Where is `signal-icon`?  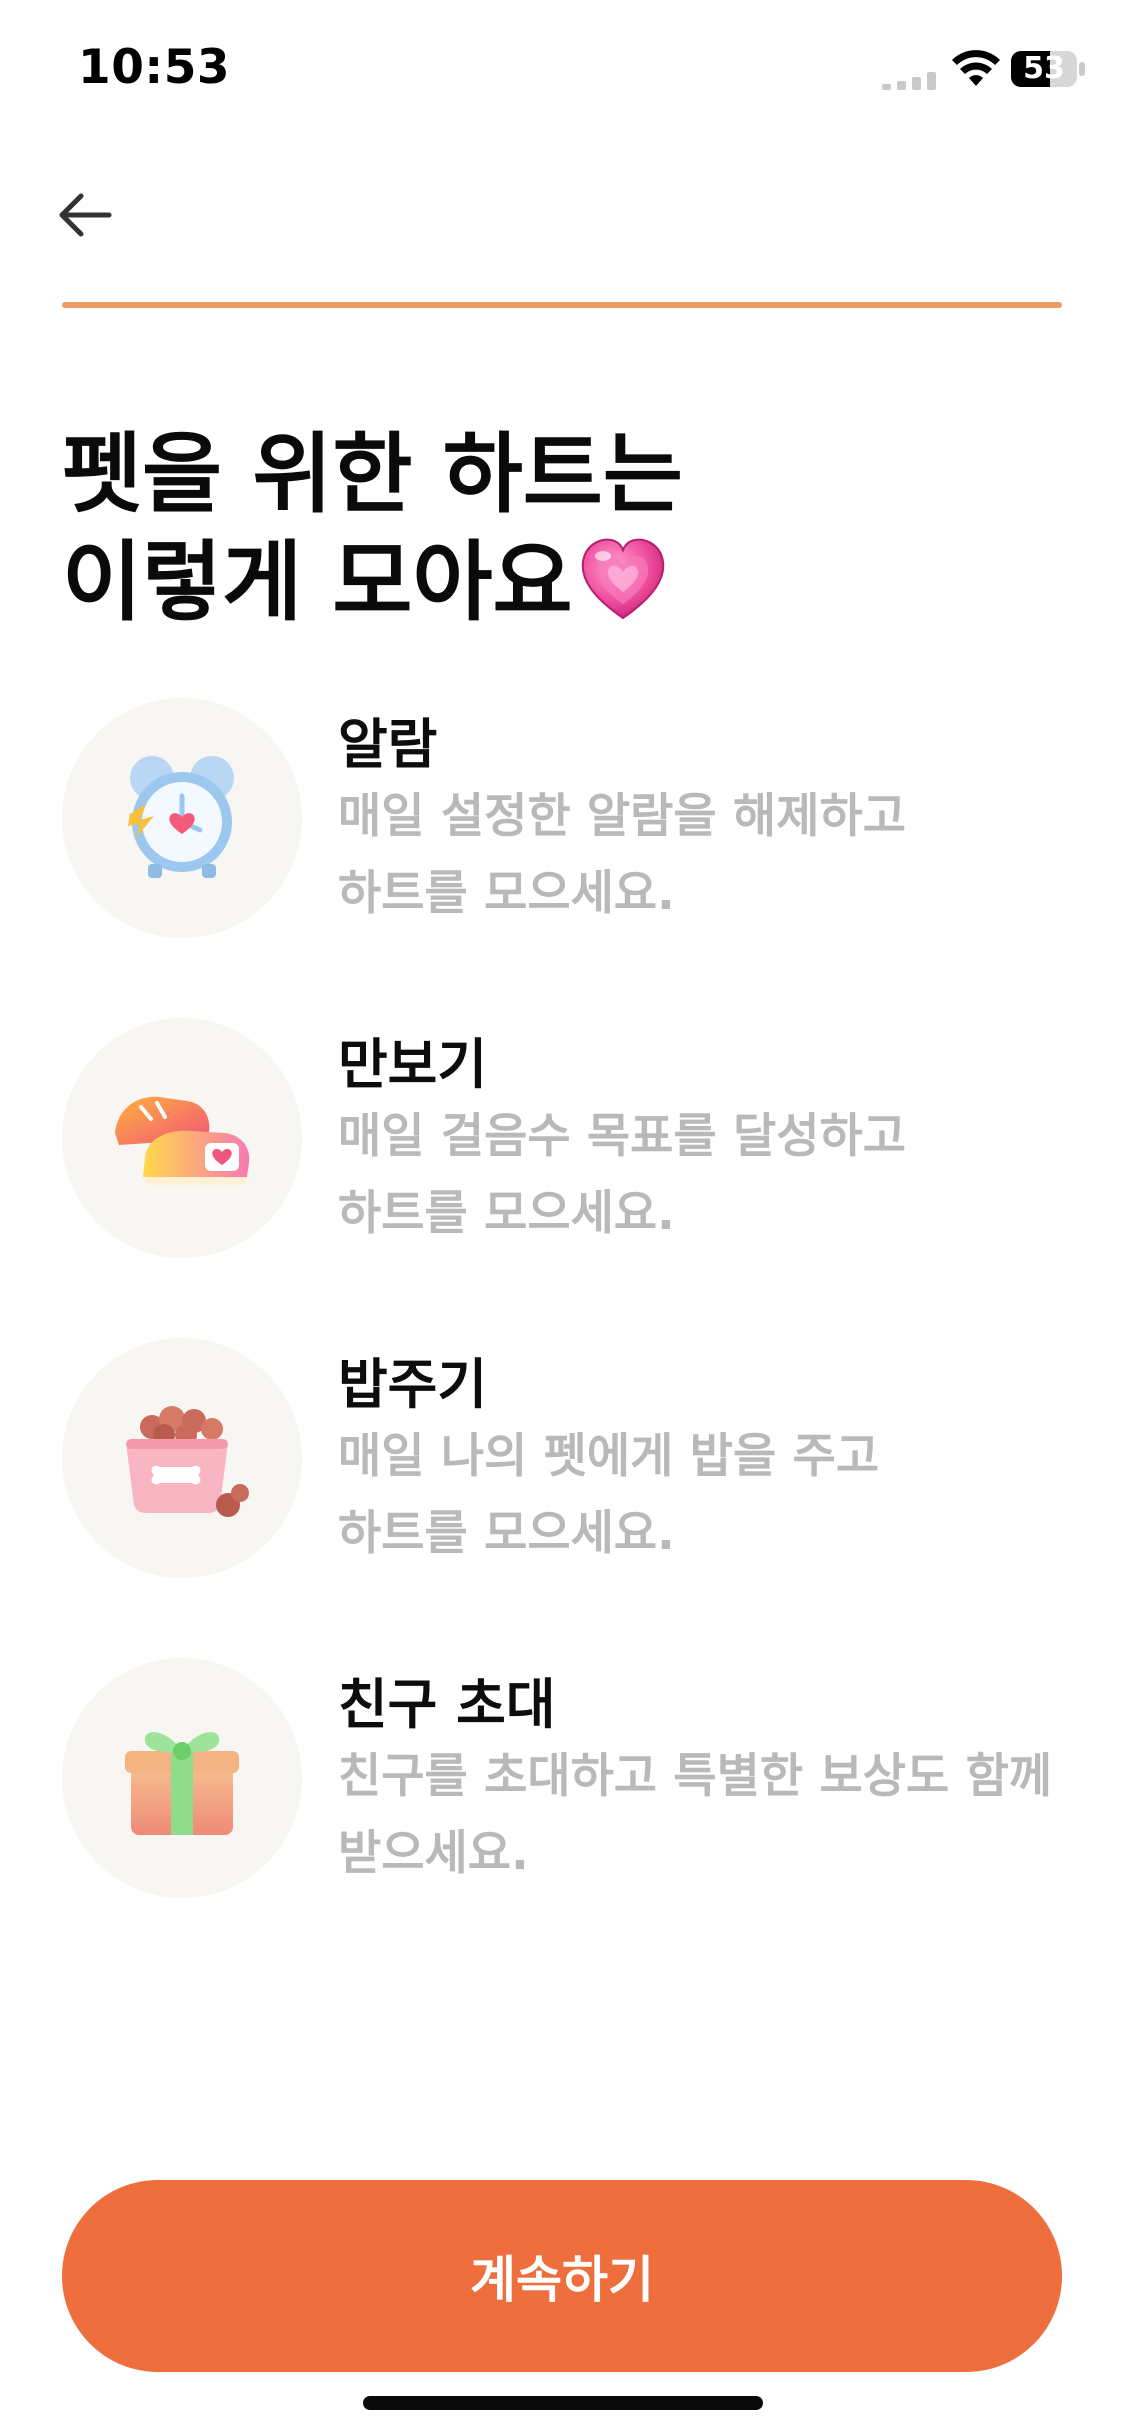 signal-icon is located at coordinates (909, 81).